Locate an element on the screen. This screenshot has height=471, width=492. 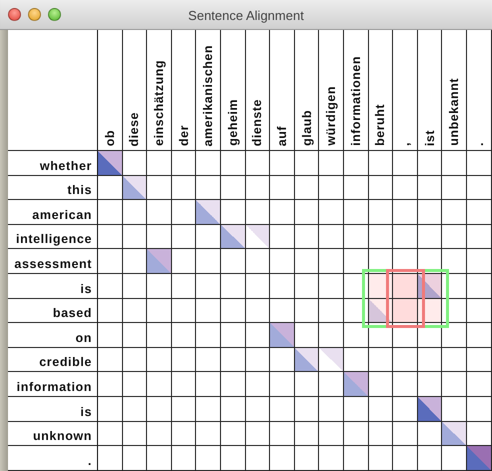
column-word: diese is located at coordinates (134, 129).